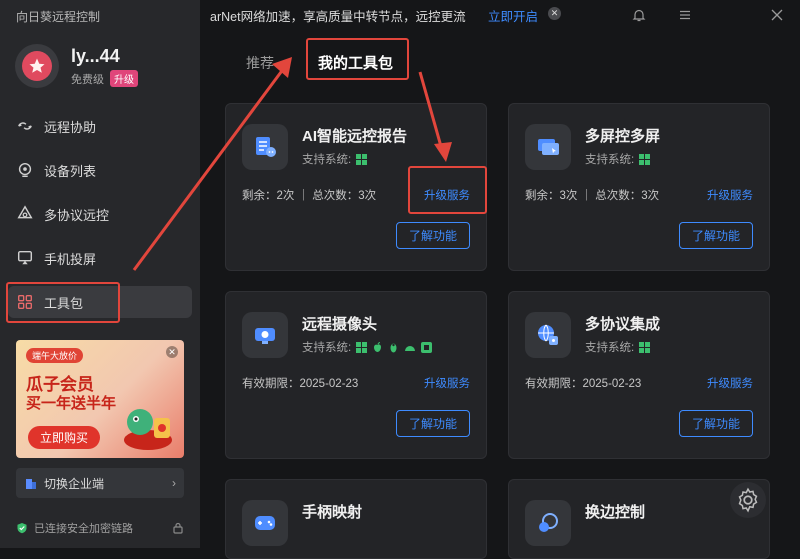 This screenshot has width=800, height=559. What do you see at coordinates (100, 170) in the screenshot?
I see `sidebar-item-device-list: 设备列表` at bounding box center [100, 170].